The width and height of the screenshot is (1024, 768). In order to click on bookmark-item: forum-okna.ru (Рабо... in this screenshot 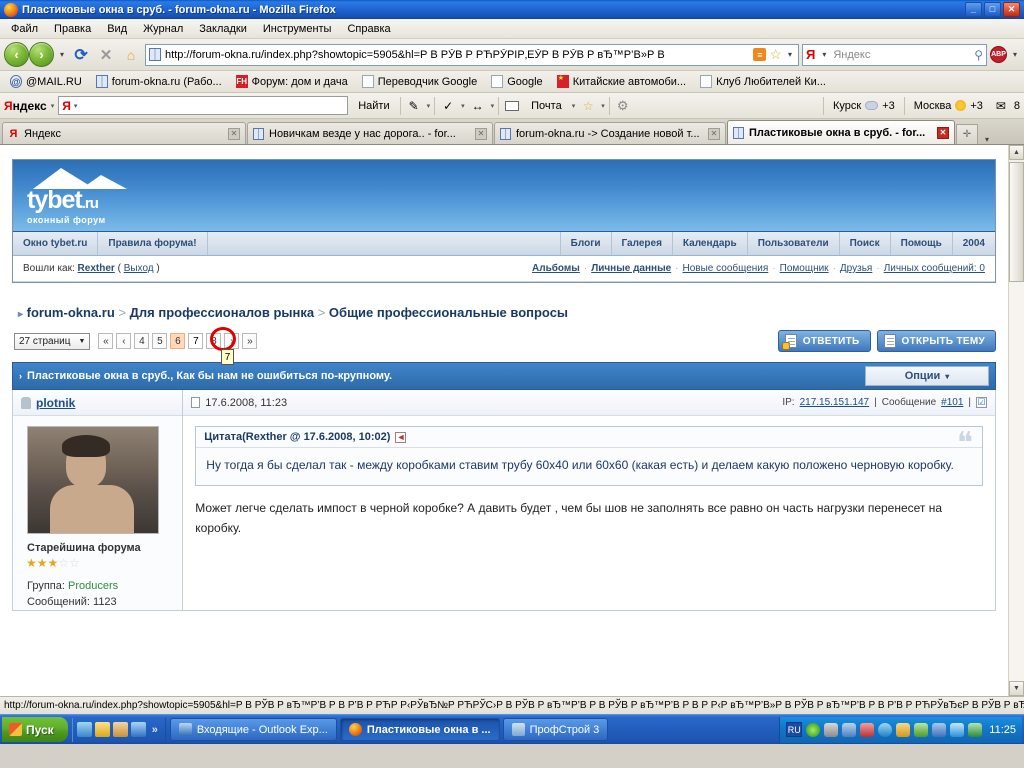, I will do `click(159, 81)`.